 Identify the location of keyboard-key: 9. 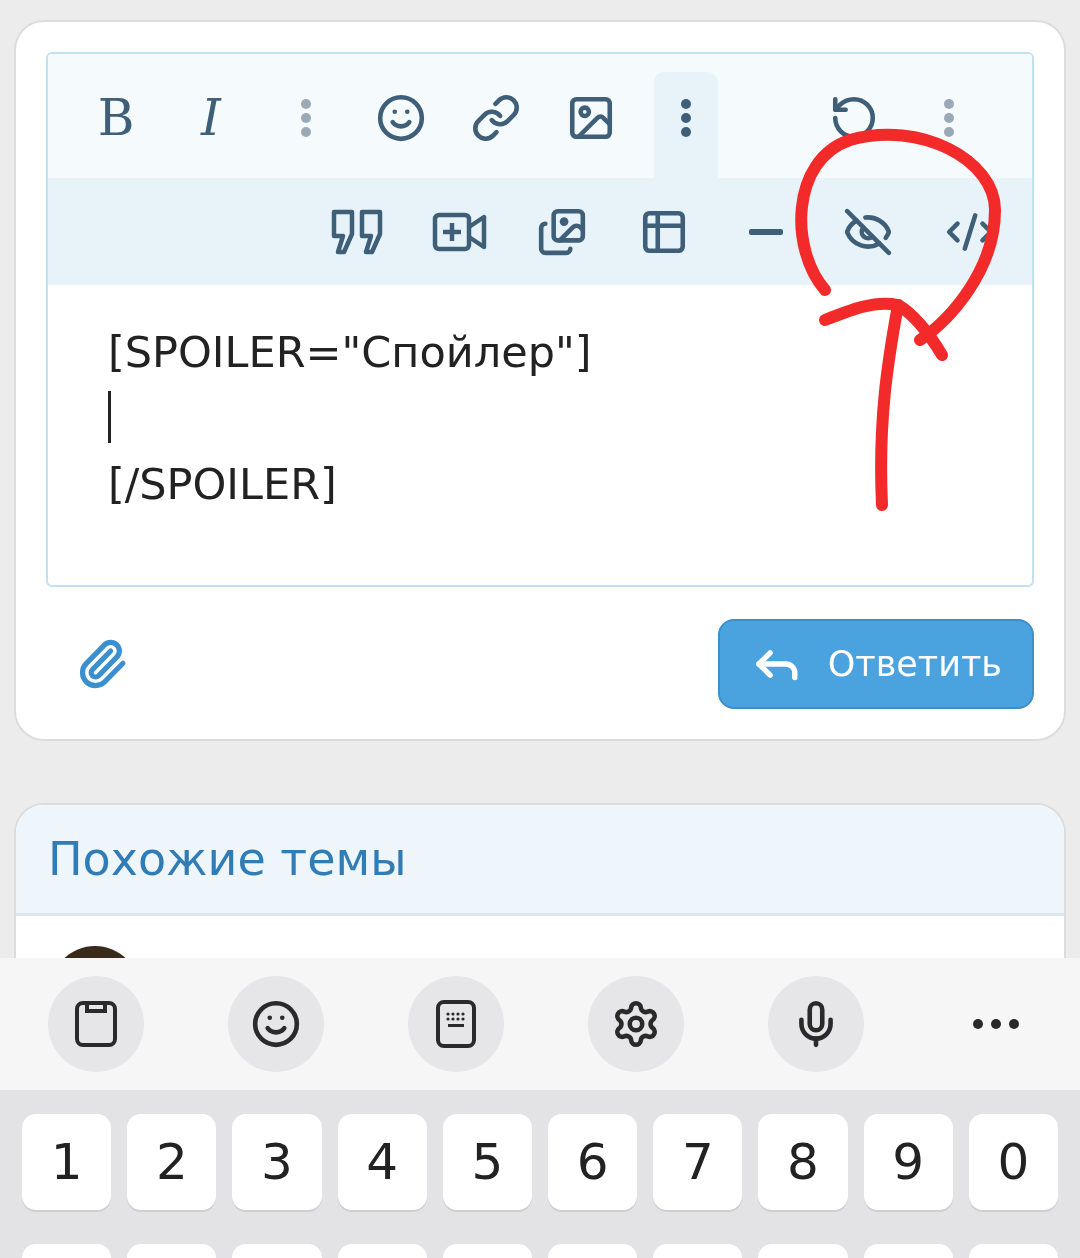
(908, 1162).